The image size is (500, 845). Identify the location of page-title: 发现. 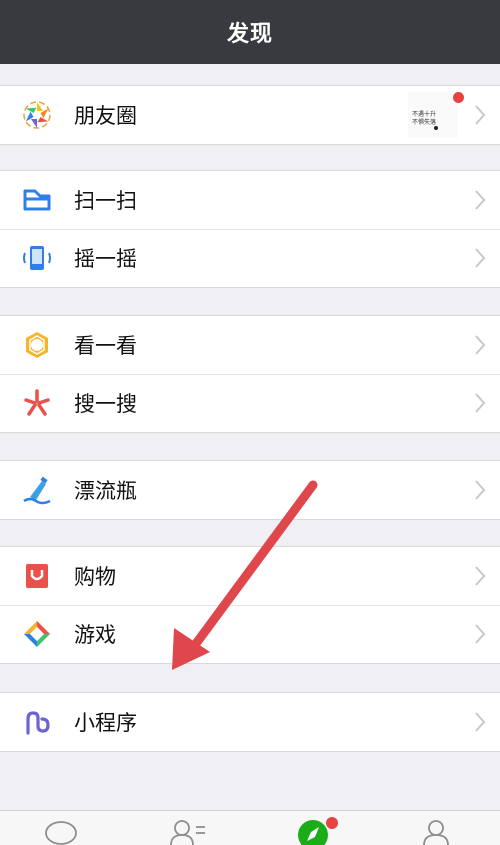
(249, 34).